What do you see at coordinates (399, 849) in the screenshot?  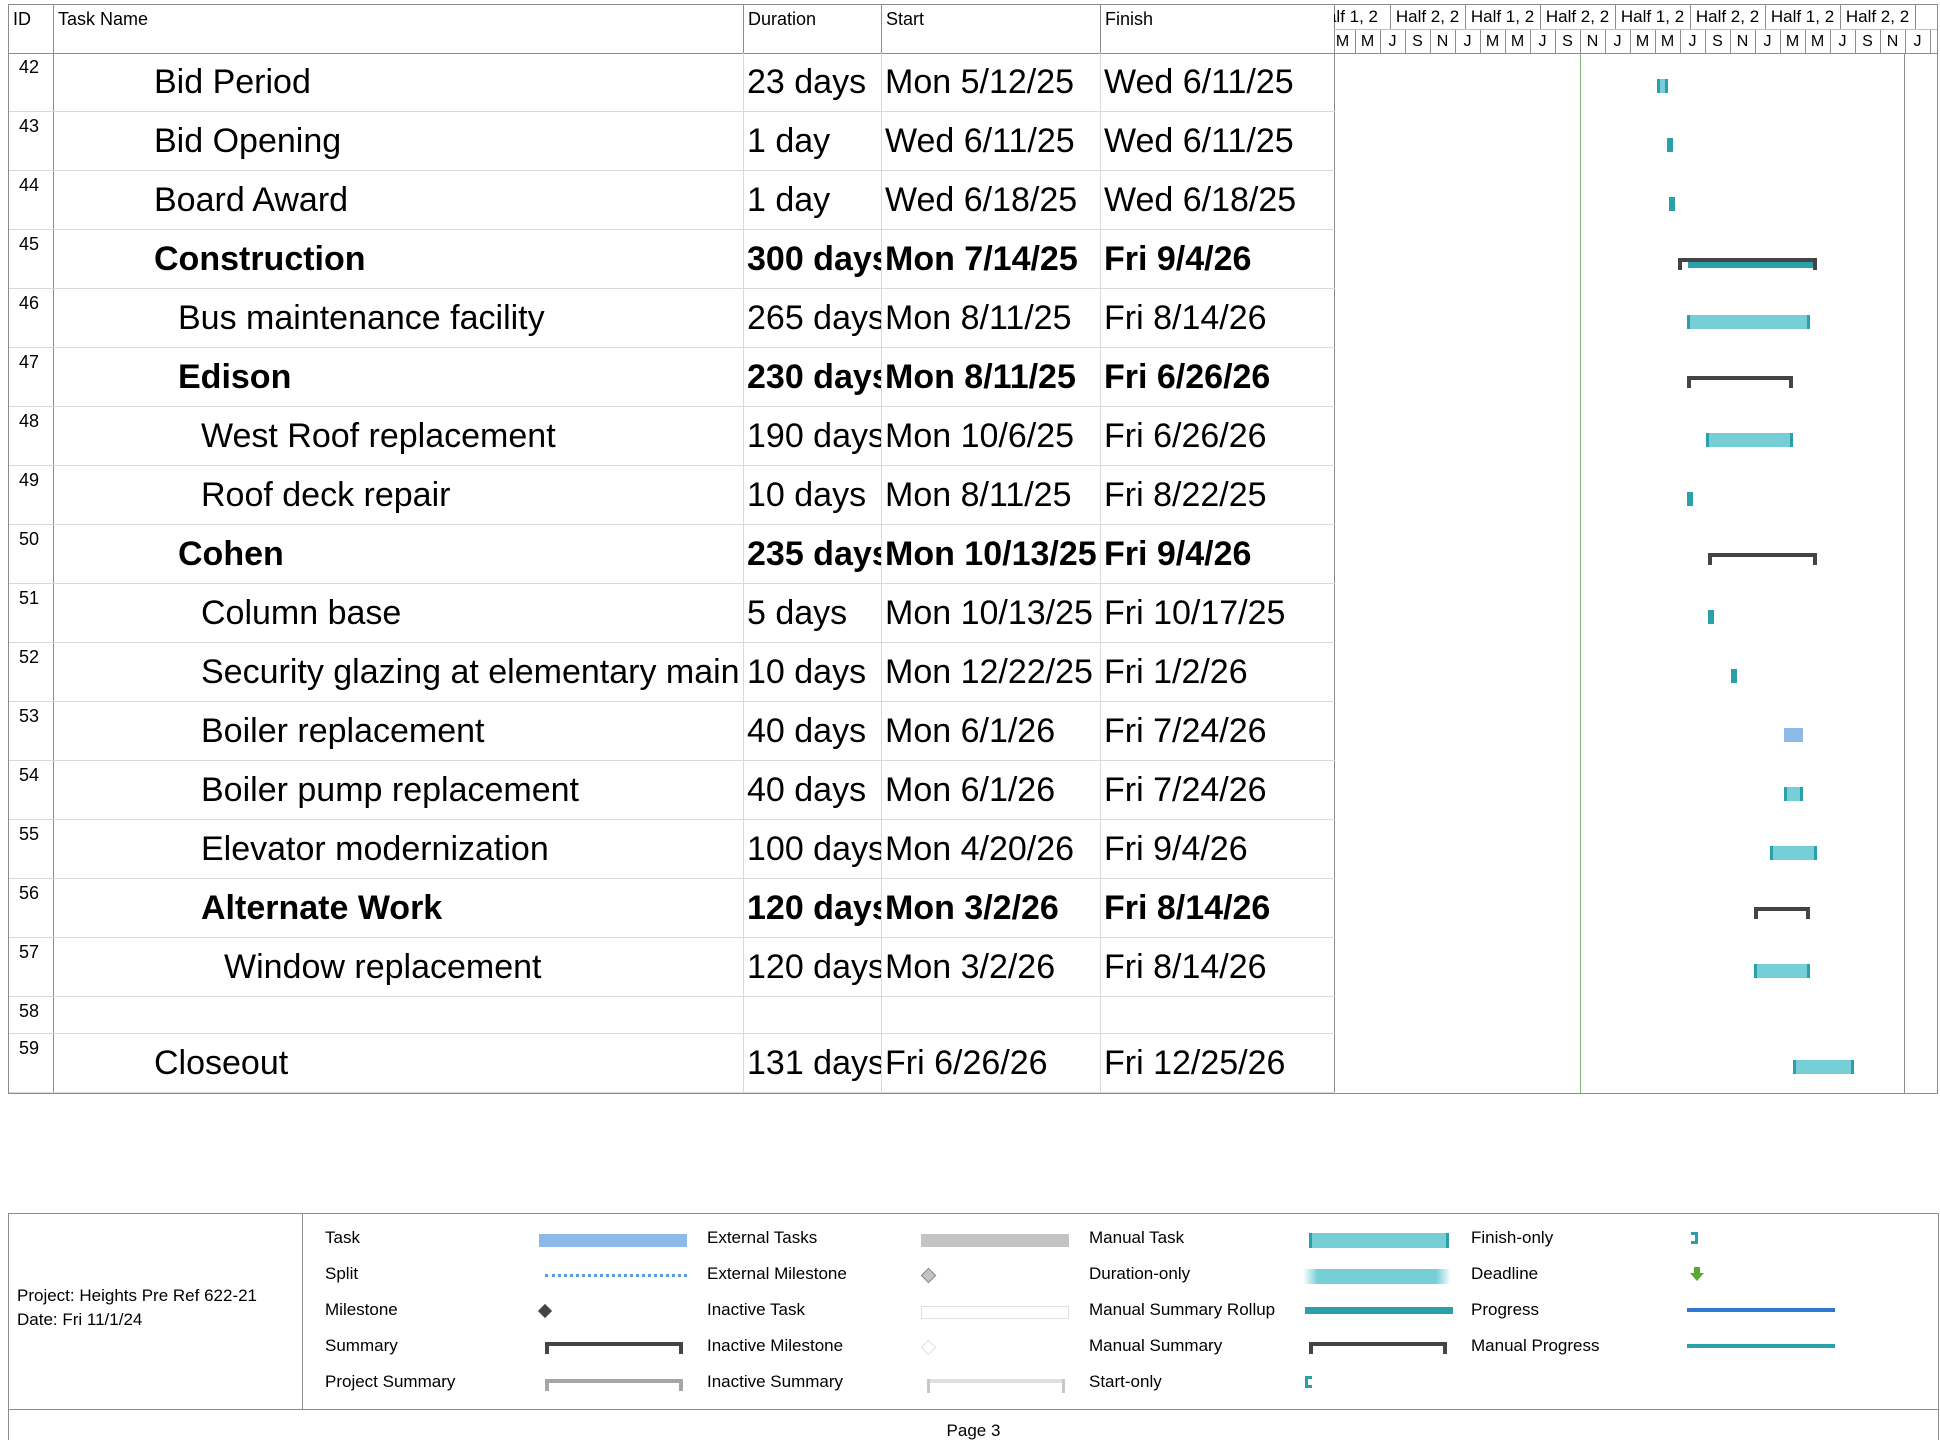 I see `task-name-cell: Elevator modernization` at bounding box center [399, 849].